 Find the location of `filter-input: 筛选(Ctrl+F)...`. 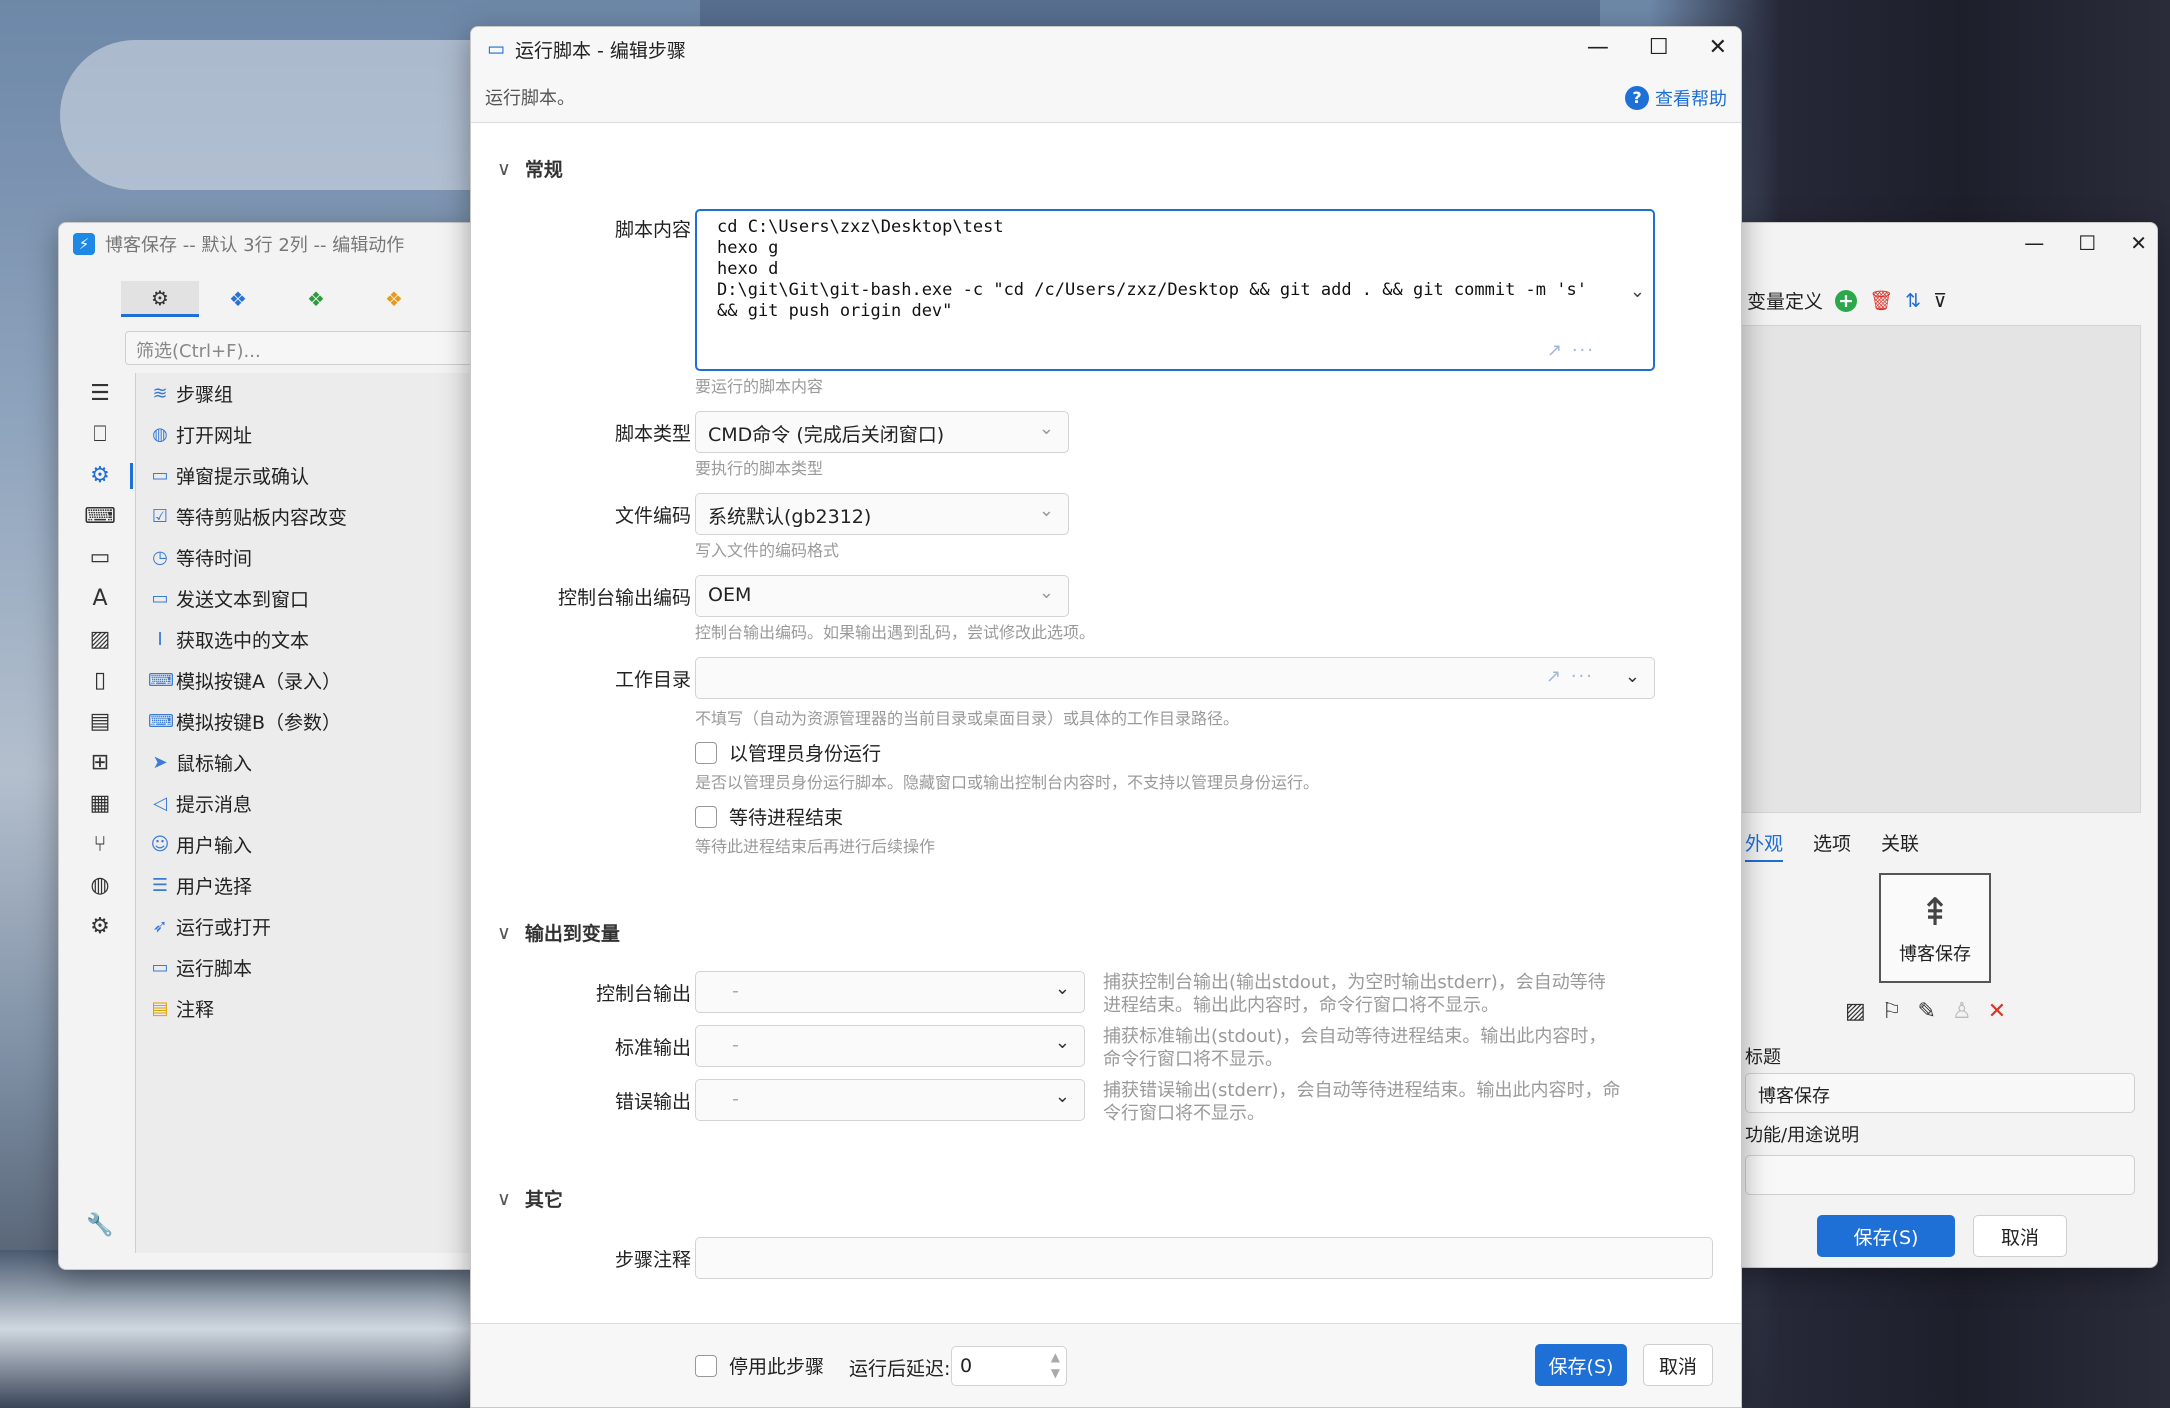

filter-input: 筛选(Ctrl+F)... is located at coordinates (300, 348).